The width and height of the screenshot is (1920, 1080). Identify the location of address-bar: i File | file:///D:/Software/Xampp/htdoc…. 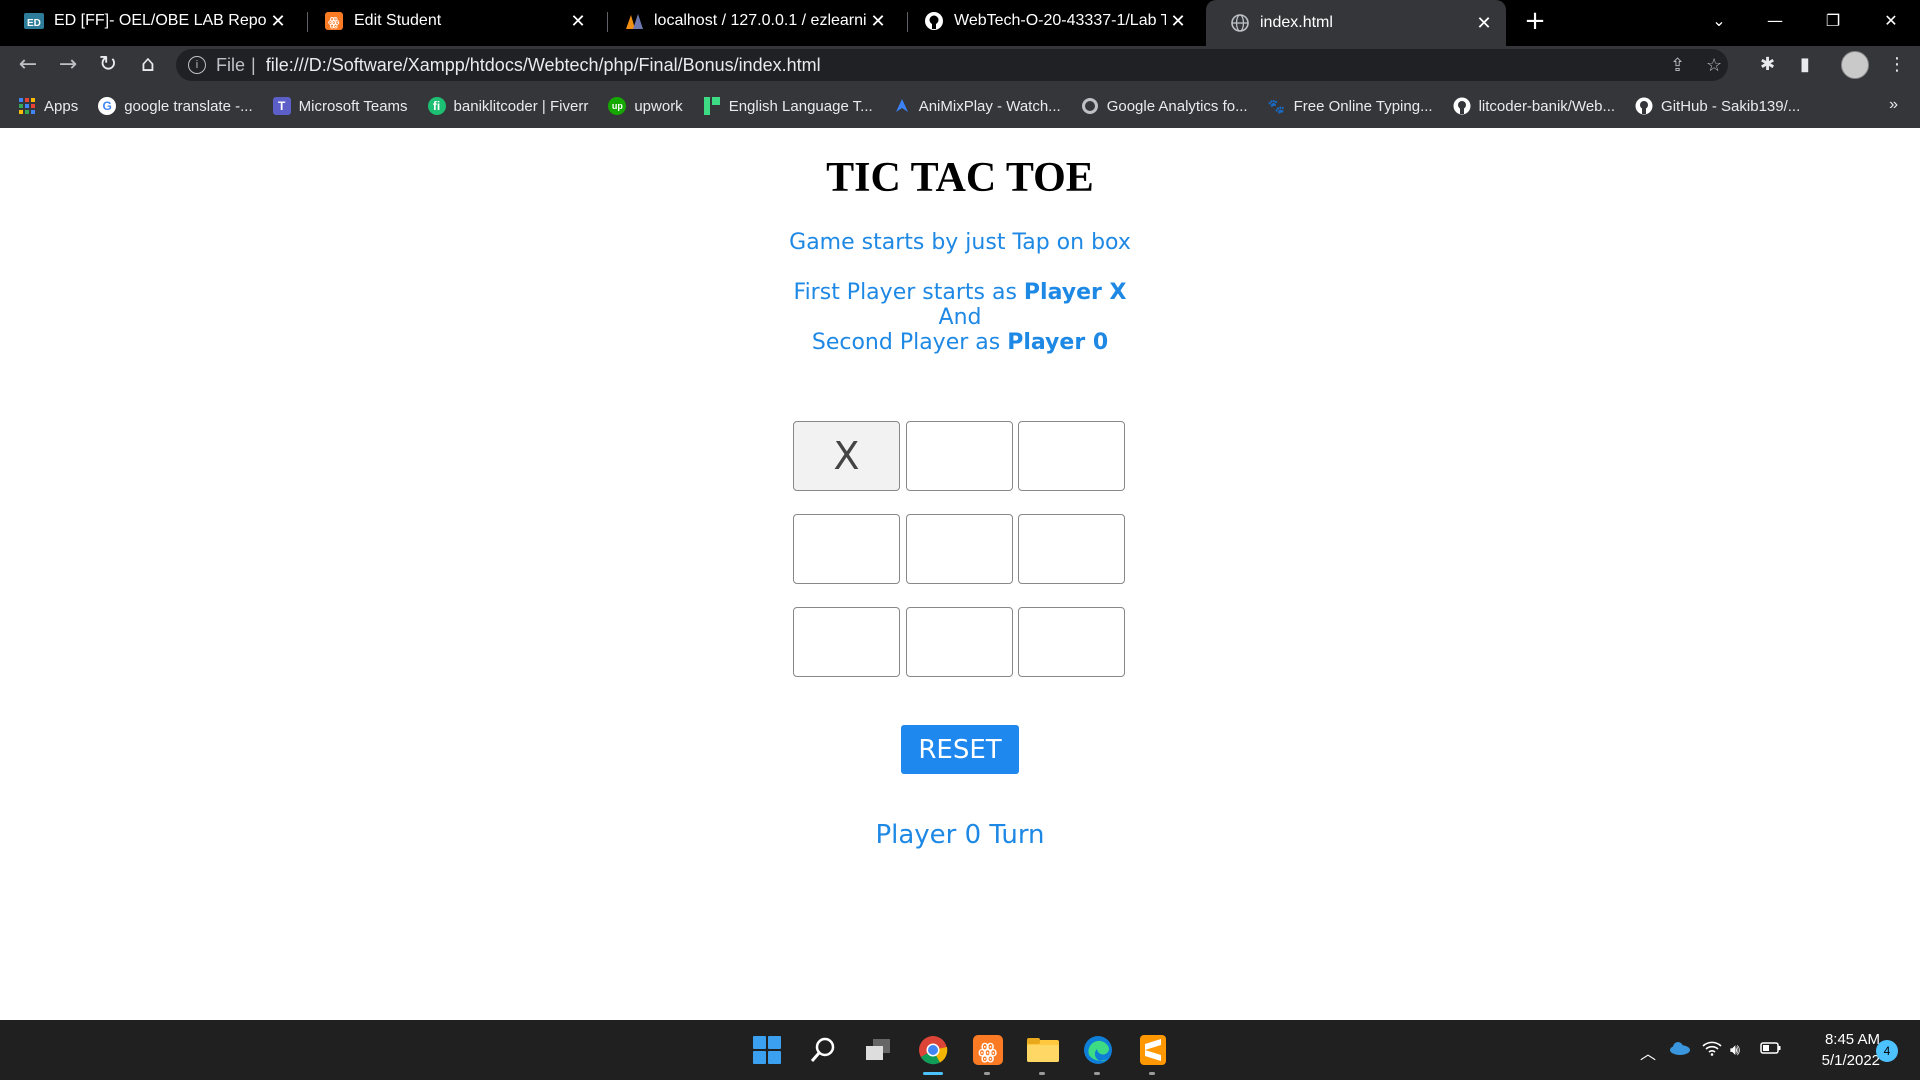
(952, 65).